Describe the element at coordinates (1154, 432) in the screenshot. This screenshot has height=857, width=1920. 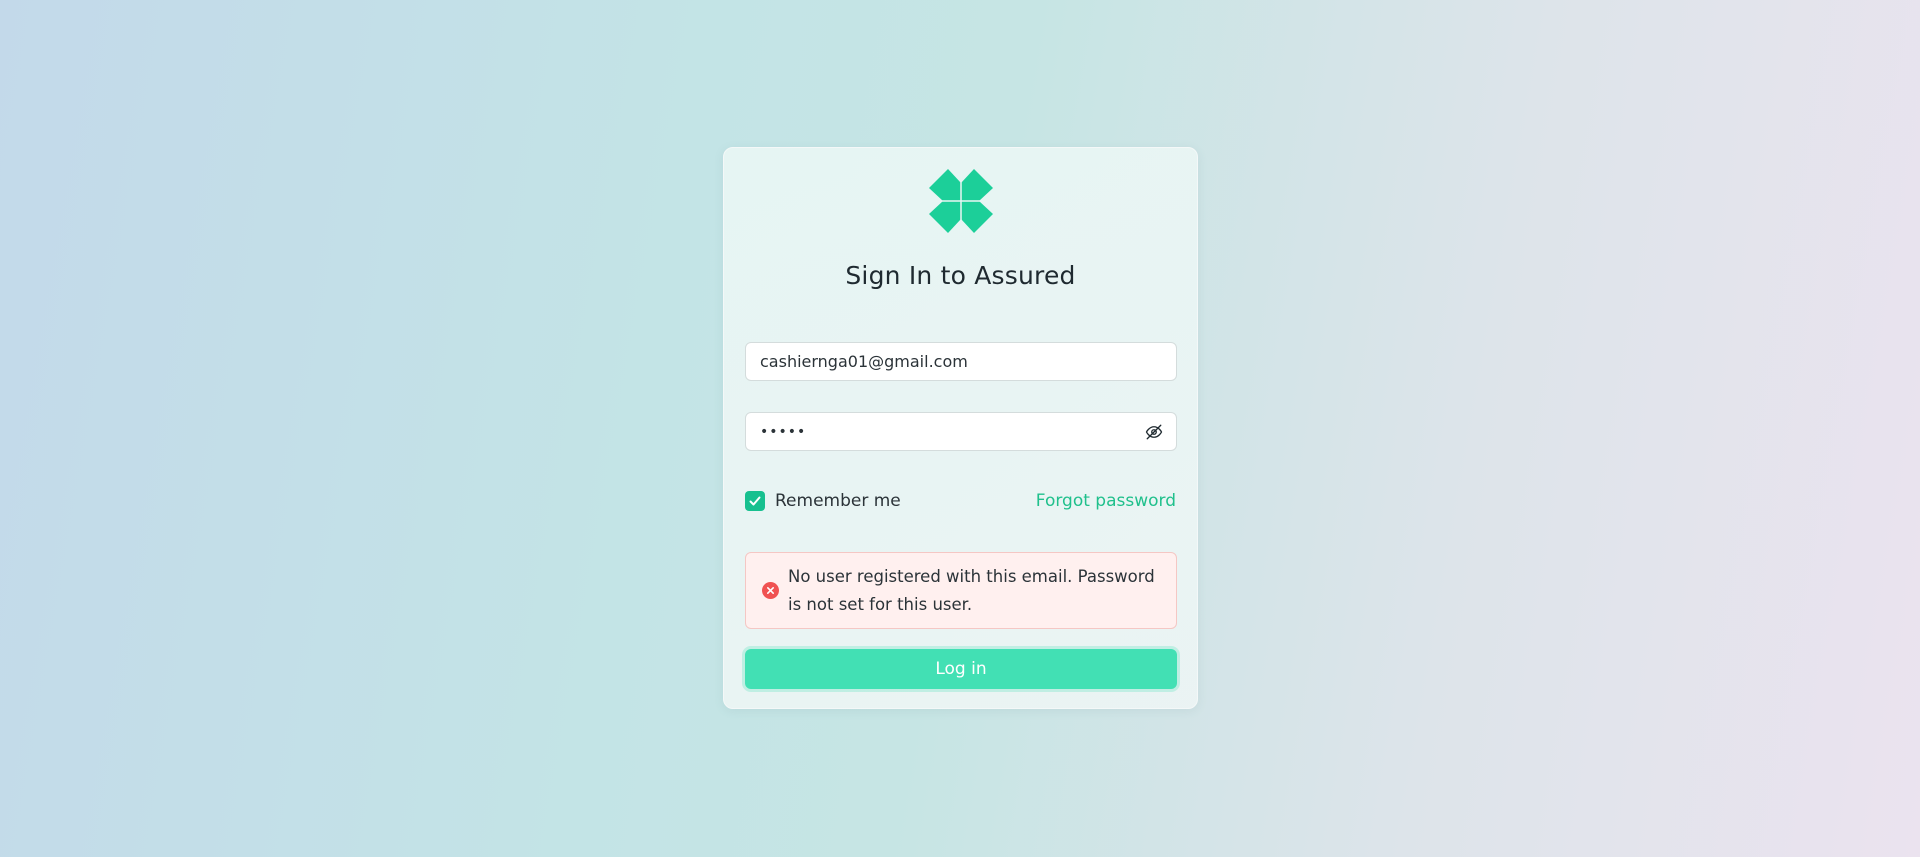
I see `eye-slash-icon` at that location.